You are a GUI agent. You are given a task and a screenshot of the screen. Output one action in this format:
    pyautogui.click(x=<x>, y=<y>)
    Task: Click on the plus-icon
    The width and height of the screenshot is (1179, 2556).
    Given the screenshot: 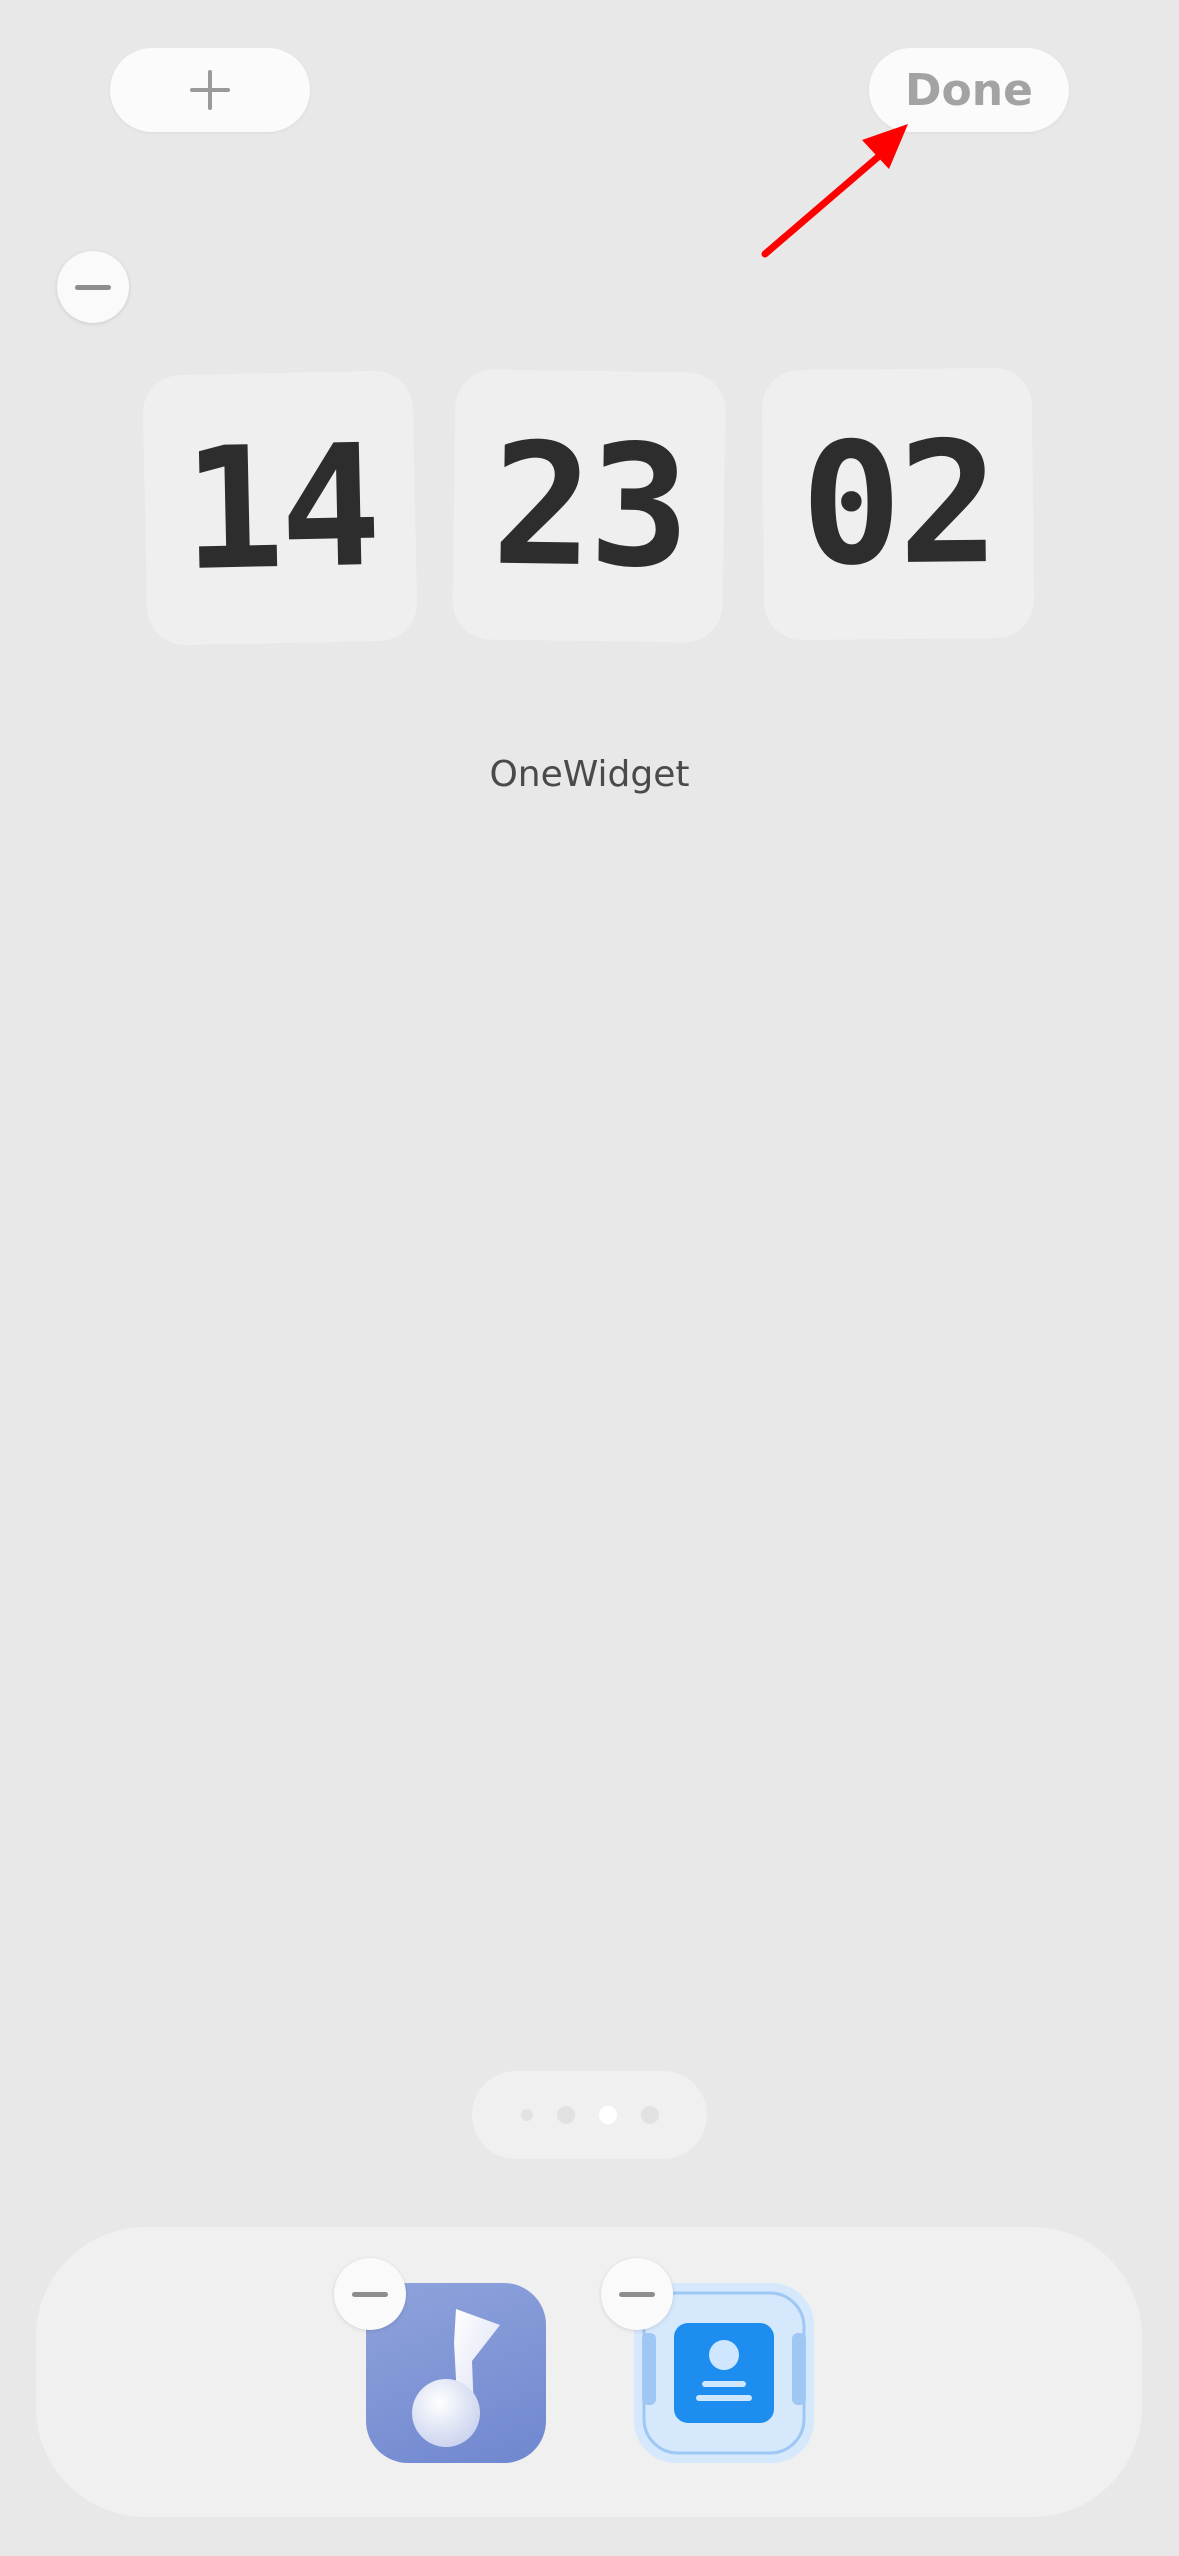 What is the action you would take?
    pyautogui.click(x=210, y=90)
    